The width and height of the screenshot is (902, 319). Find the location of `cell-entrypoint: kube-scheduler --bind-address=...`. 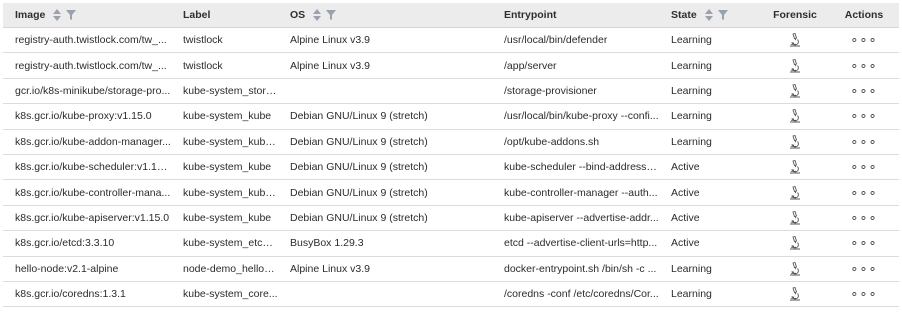

cell-entrypoint: kube-scheduler --bind-address=... is located at coordinates (575, 167).